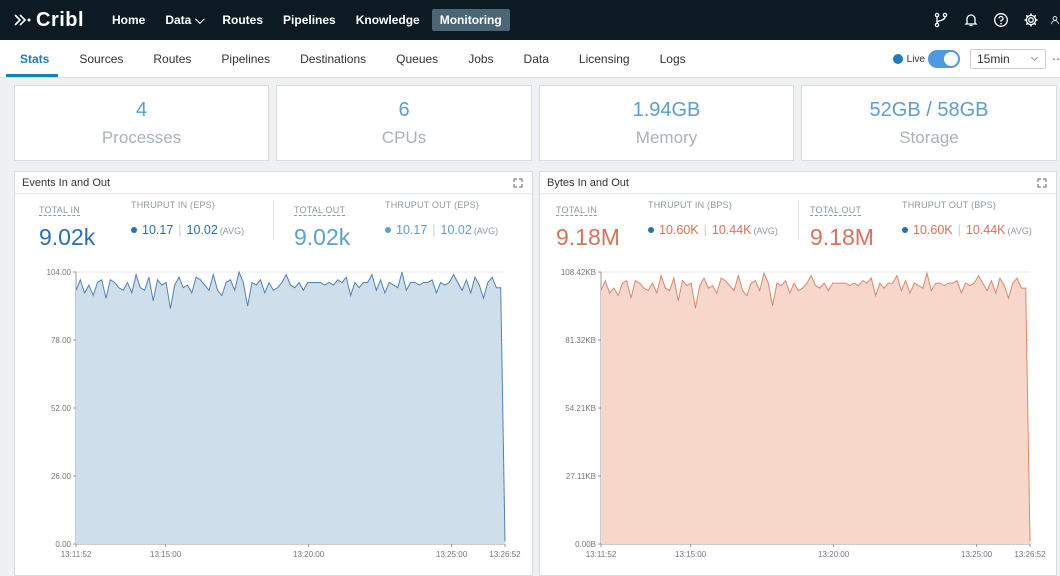 The image size is (1060, 576). Describe the element at coordinates (941, 20) in the screenshot. I see `branch-icon` at that location.